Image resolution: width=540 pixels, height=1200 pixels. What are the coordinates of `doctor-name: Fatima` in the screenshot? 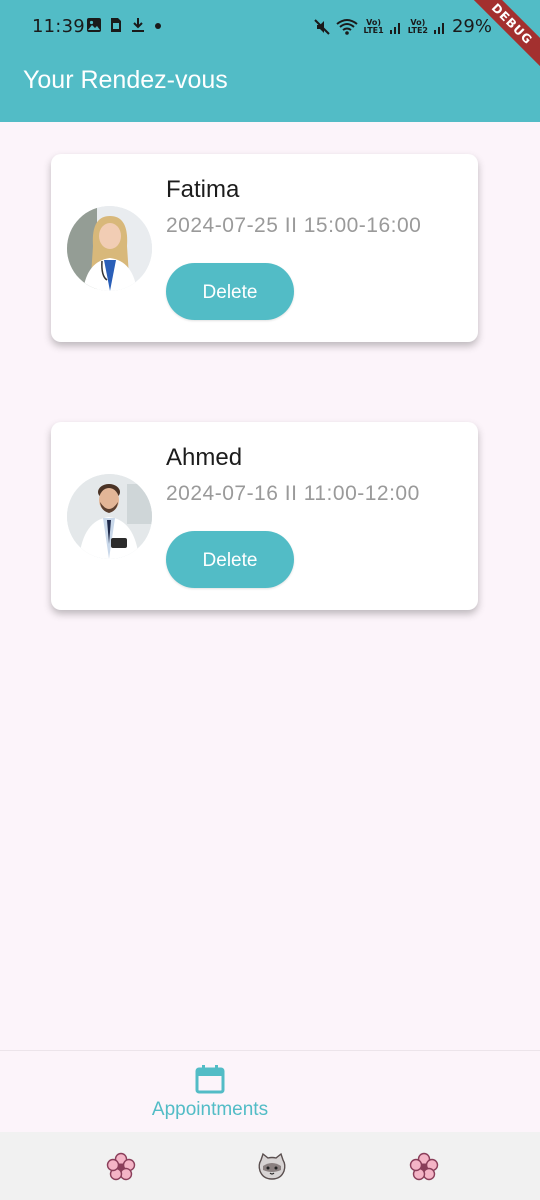 It's located at (203, 189).